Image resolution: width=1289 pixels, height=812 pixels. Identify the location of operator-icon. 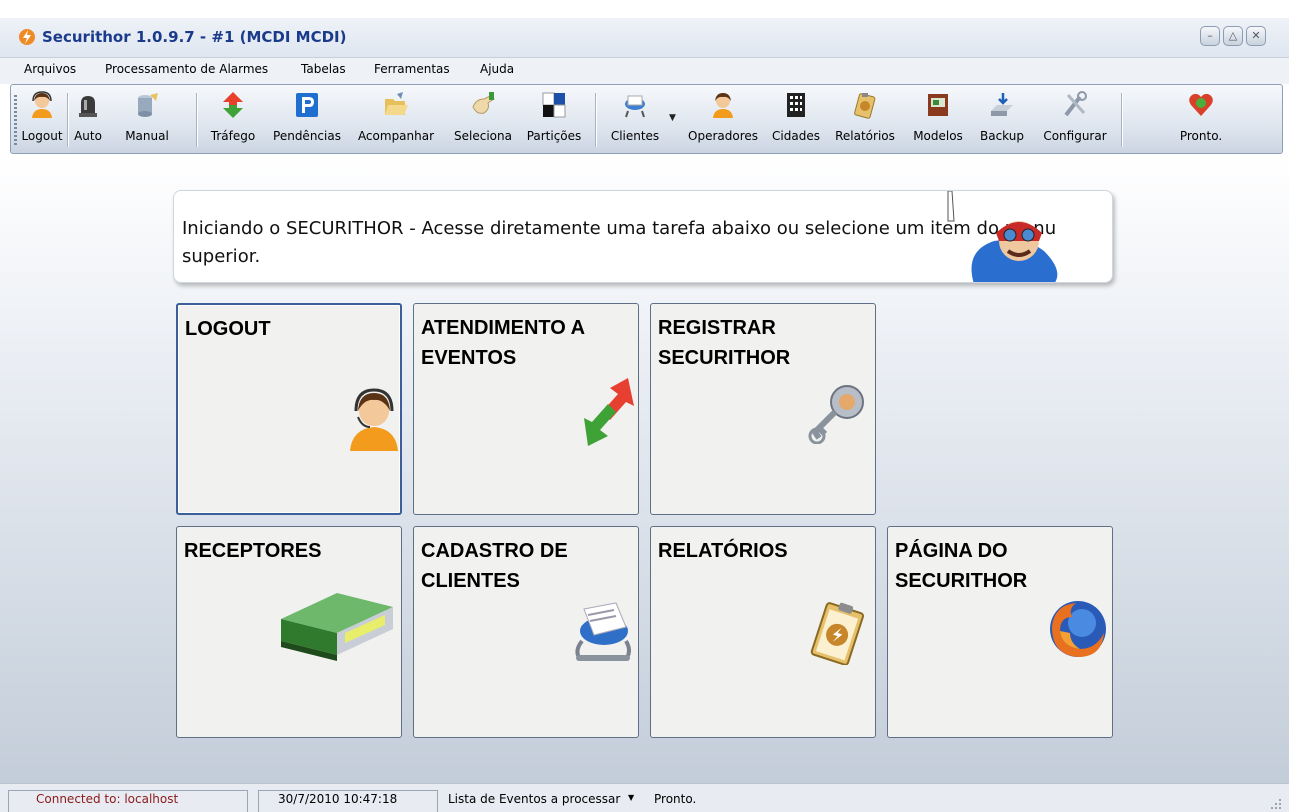
(723, 105).